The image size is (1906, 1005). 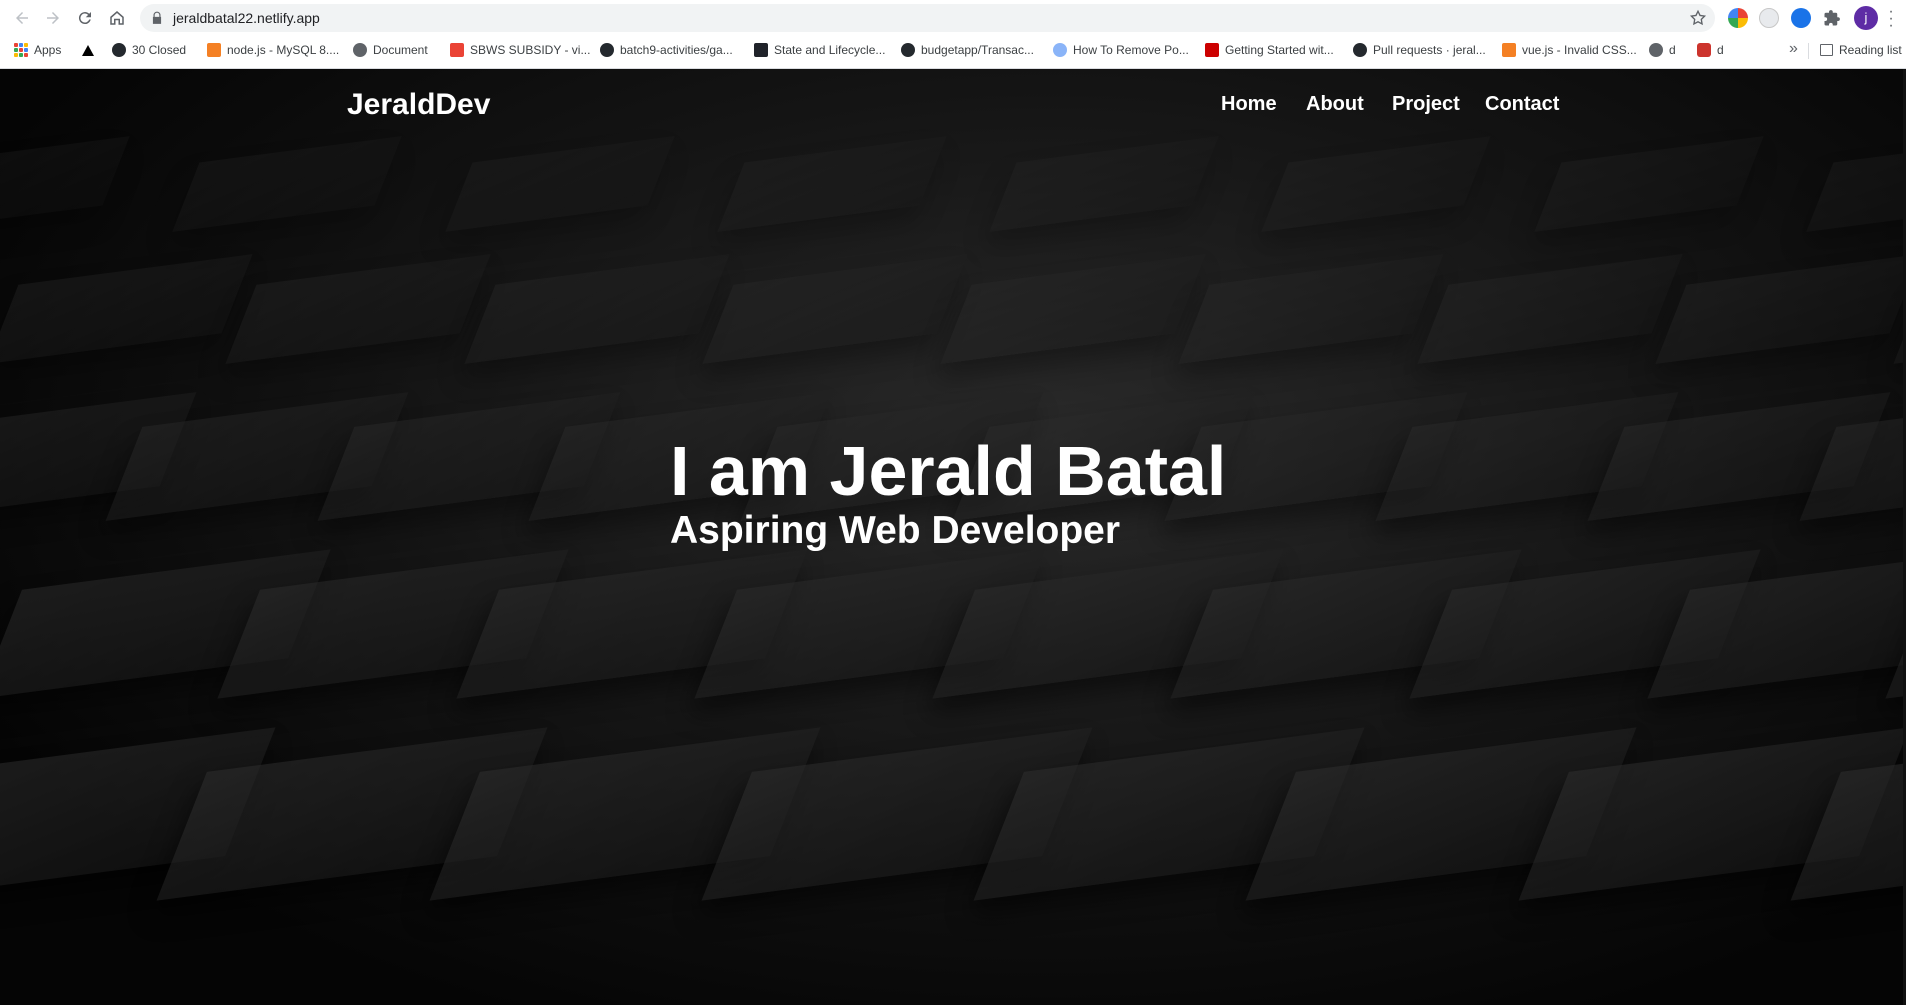 What do you see at coordinates (1866, 18) in the screenshot?
I see `profile-avatar: j` at bounding box center [1866, 18].